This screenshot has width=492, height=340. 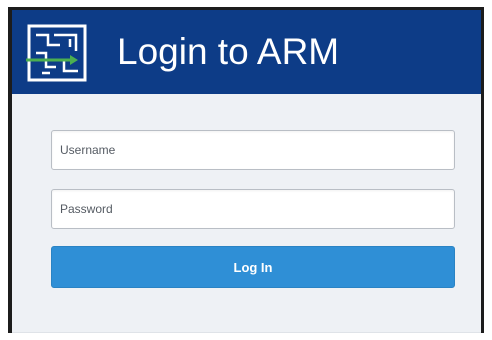 I want to click on password-input, so click(x=253, y=209).